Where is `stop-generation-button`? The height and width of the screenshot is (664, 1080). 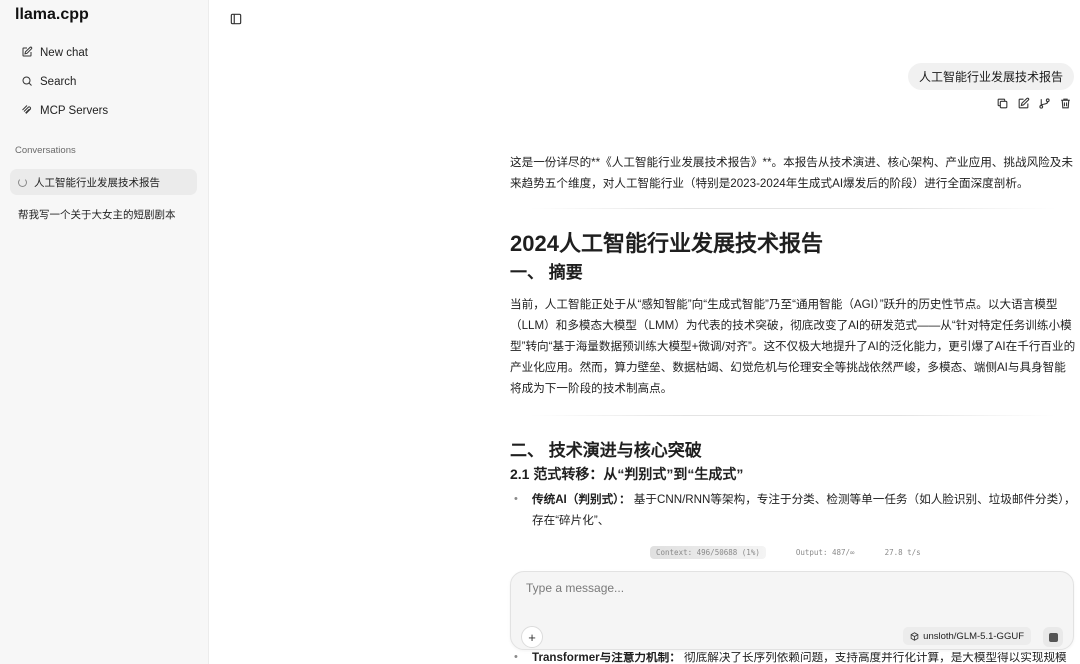 stop-generation-button is located at coordinates (1053, 637).